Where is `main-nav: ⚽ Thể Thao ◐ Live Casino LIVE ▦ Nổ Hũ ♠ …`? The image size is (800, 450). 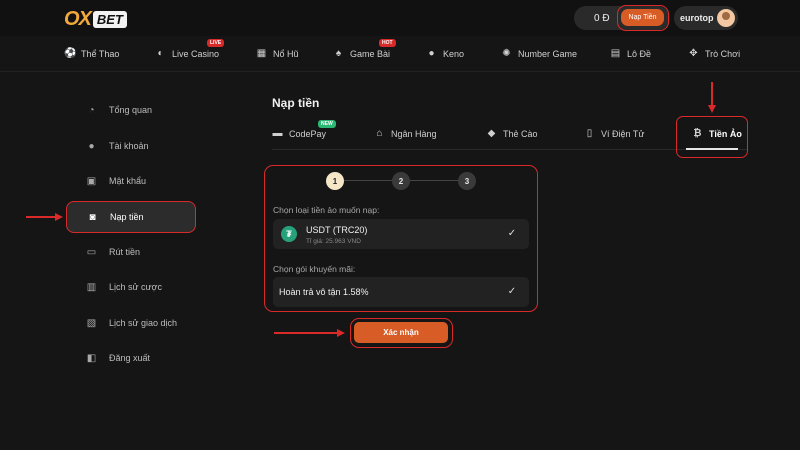
main-nav: ⚽ Thể Thao ◐ Live Casino LIVE ▦ Nổ Hũ ♠ … is located at coordinates (400, 54).